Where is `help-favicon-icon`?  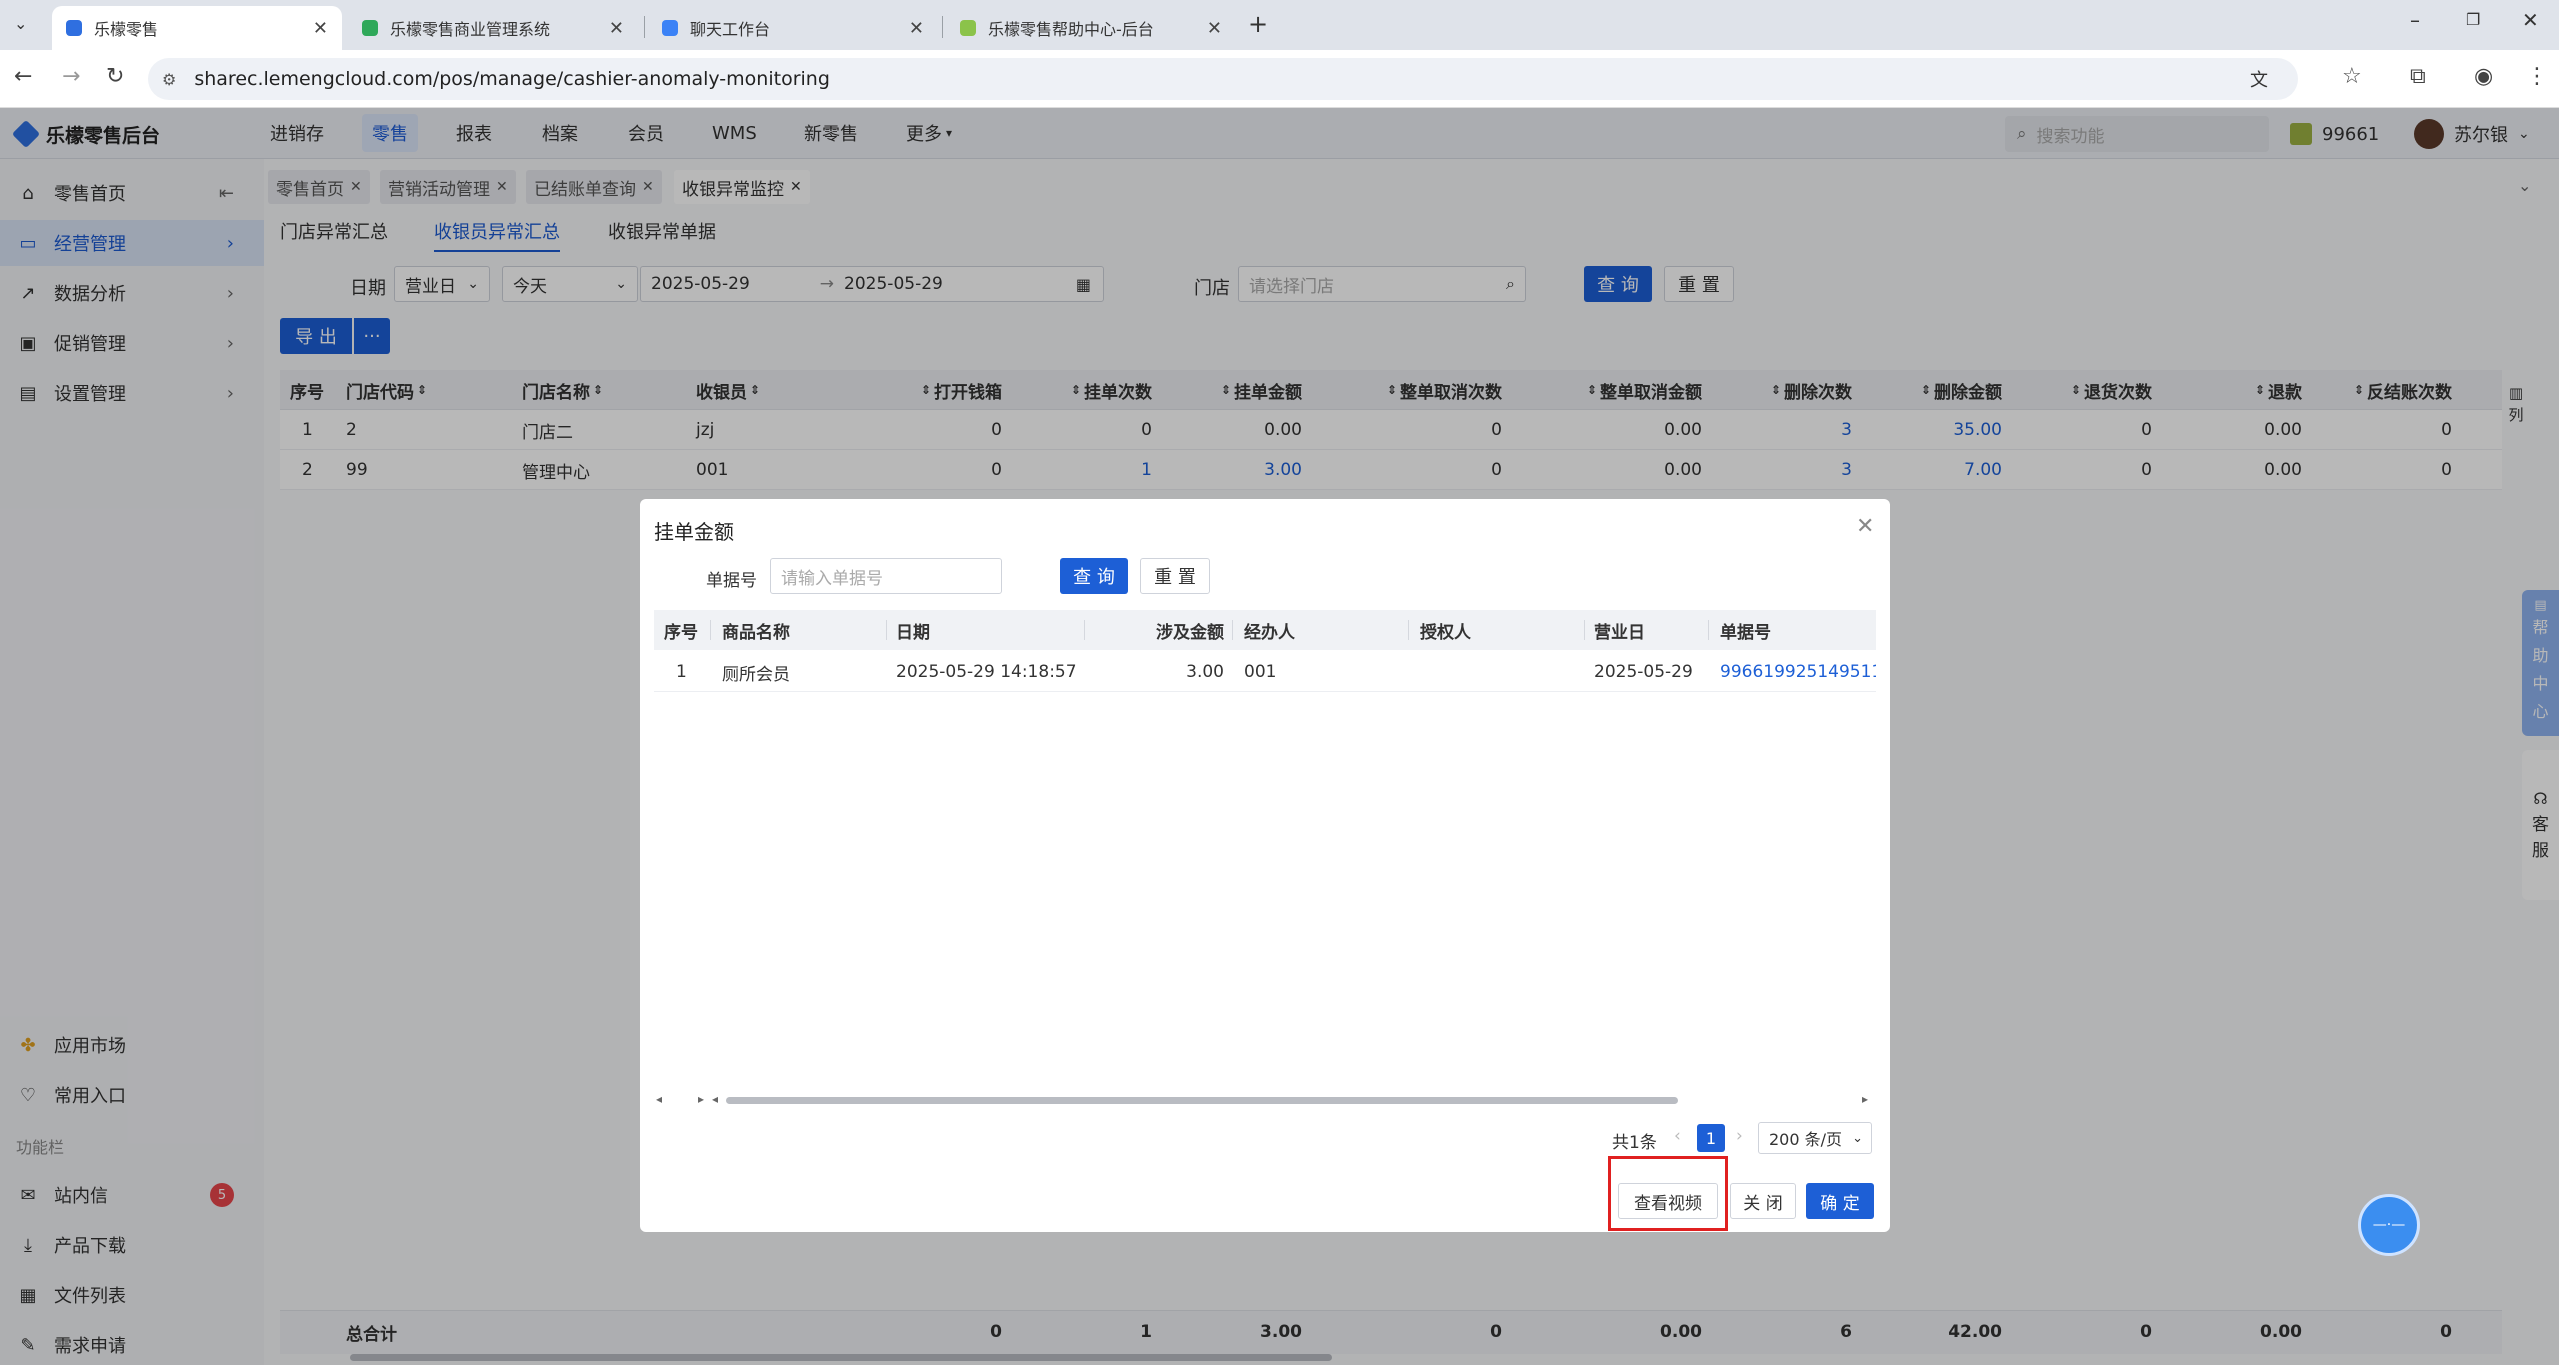 help-favicon-icon is located at coordinates (968, 28).